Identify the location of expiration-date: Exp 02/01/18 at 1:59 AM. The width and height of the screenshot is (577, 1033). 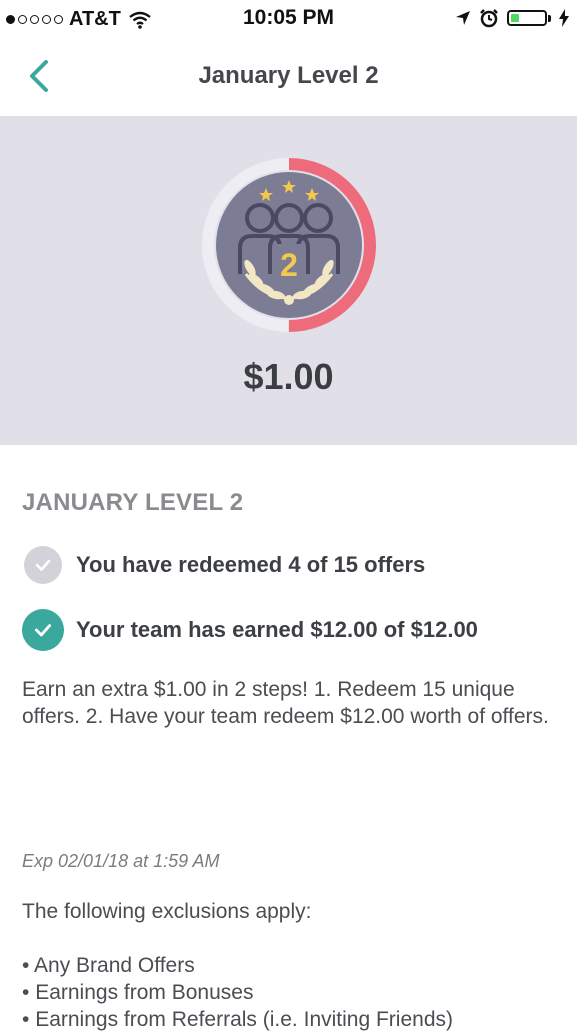
(121, 861).